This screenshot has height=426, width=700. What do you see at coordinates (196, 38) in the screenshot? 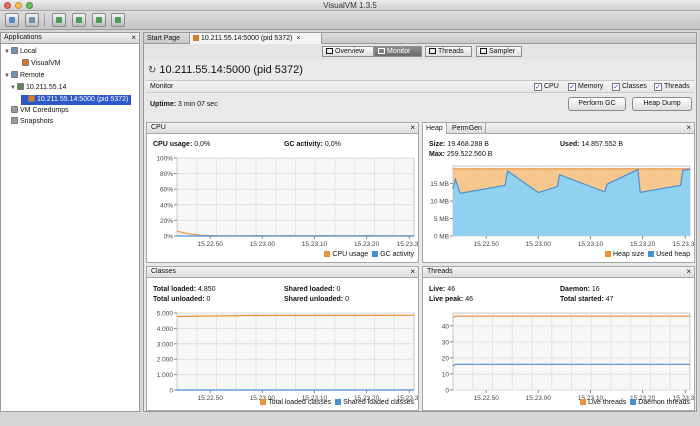
I see `application-icon` at bounding box center [196, 38].